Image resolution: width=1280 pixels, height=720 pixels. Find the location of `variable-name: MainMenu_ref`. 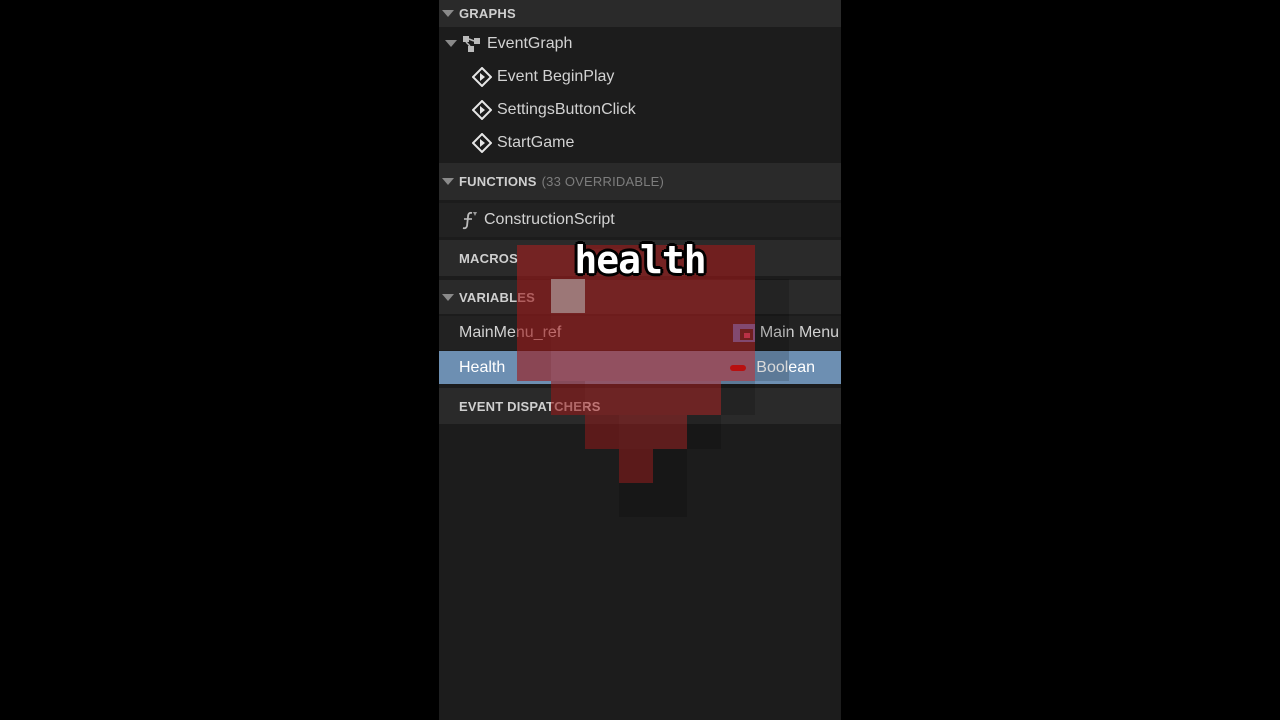

variable-name: MainMenu_ref is located at coordinates (510, 332).